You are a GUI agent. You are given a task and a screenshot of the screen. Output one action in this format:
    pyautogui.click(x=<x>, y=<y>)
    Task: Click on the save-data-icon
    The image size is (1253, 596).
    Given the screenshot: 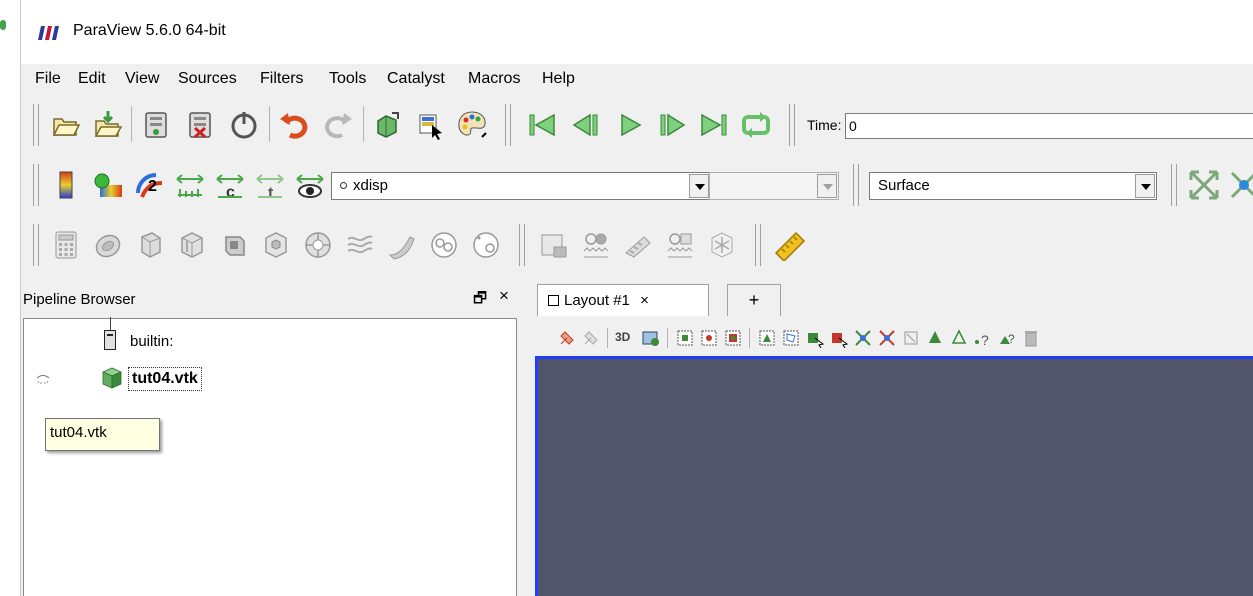 What is the action you would take?
    pyautogui.click(x=108, y=125)
    